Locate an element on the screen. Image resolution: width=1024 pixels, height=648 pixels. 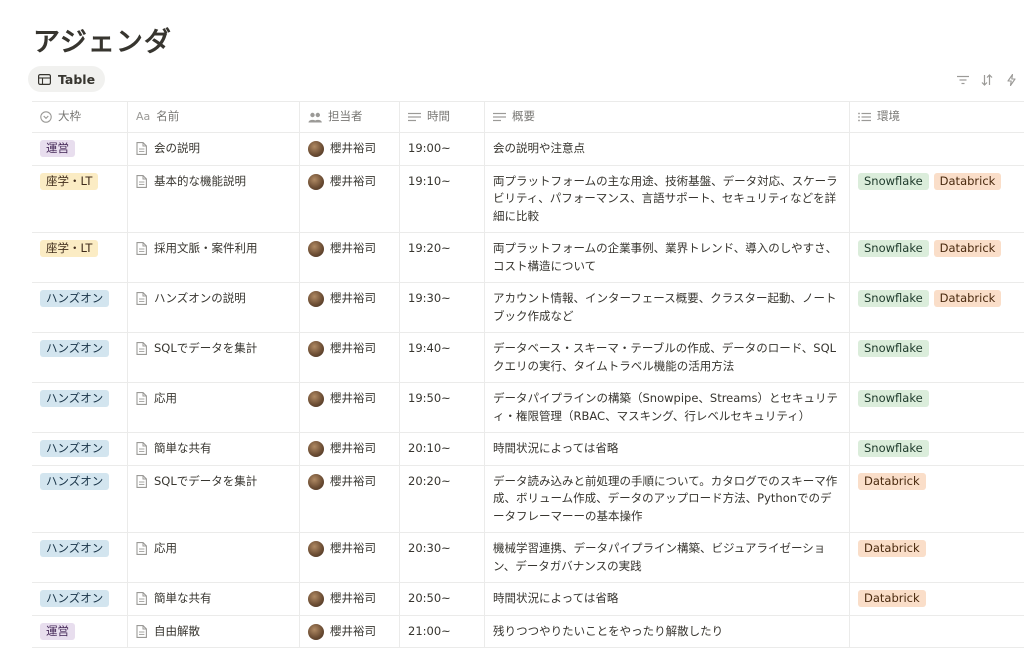
time-cell: 20:50~ is located at coordinates (442, 599).